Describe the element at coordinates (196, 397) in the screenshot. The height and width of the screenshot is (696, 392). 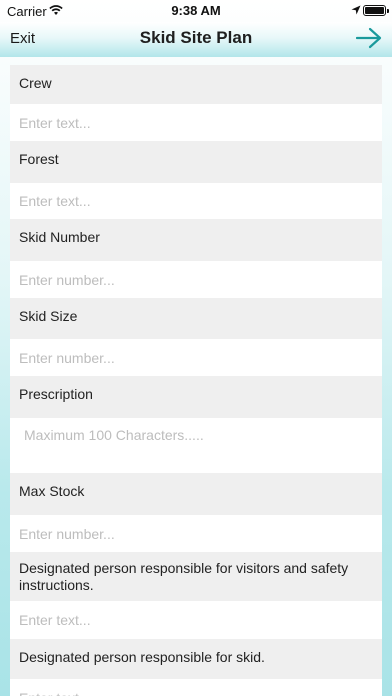
I see `prescription-label: Prescription` at that location.